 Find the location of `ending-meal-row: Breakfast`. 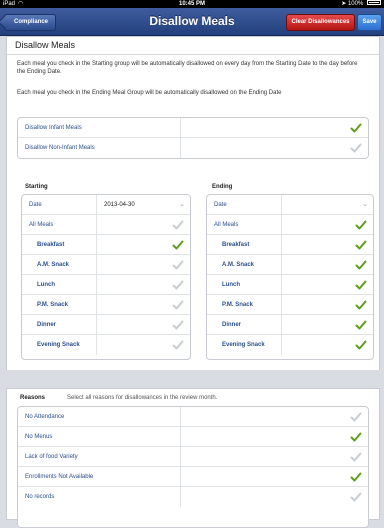

ending-meal-row: Breakfast is located at coordinates (290, 245).